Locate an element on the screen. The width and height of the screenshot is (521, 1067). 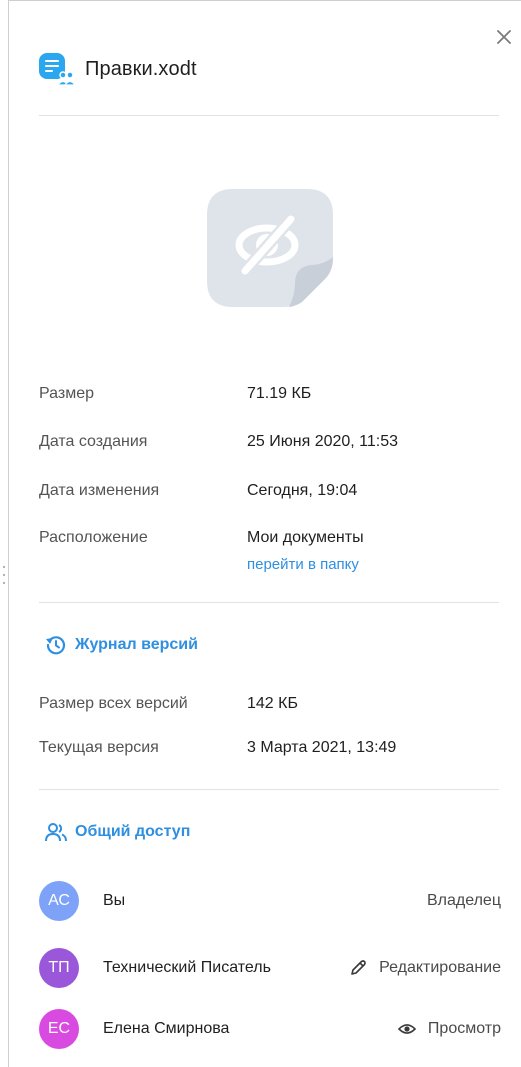
modified-label: Дата изменения is located at coordinates (99, 490).